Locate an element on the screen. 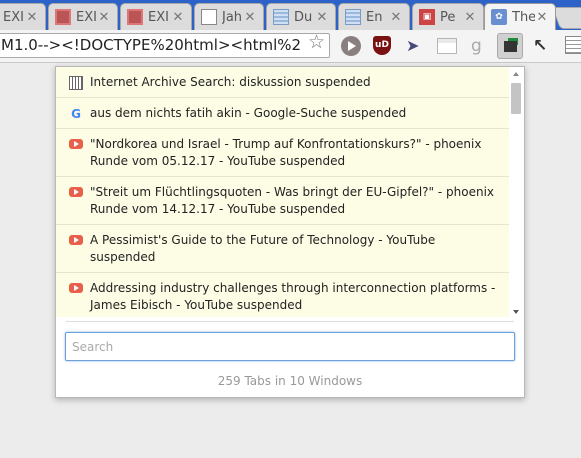 The image size is (581, 458). scrollbar-thumb is located at coordinates (516, 98).